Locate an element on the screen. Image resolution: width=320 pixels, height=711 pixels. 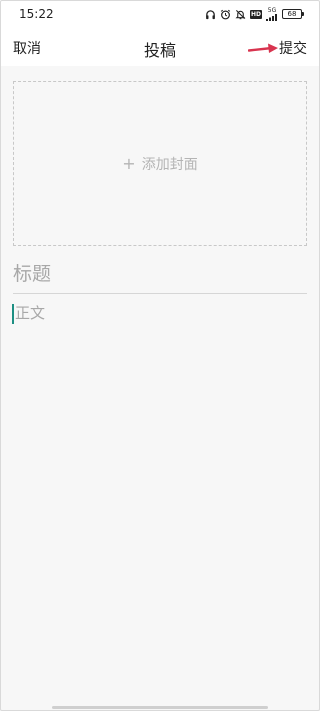
submit-button: 提交 is located at coordinates (293, 48).